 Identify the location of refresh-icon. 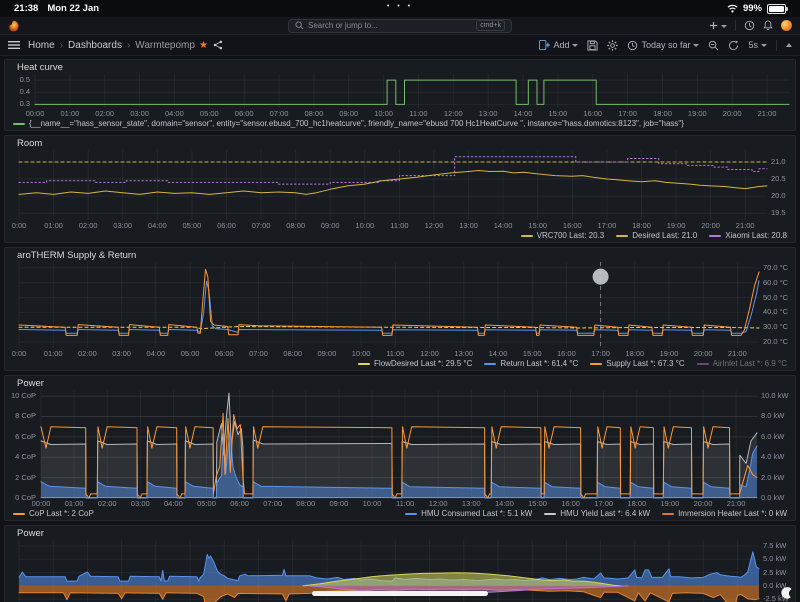
(733, 45).